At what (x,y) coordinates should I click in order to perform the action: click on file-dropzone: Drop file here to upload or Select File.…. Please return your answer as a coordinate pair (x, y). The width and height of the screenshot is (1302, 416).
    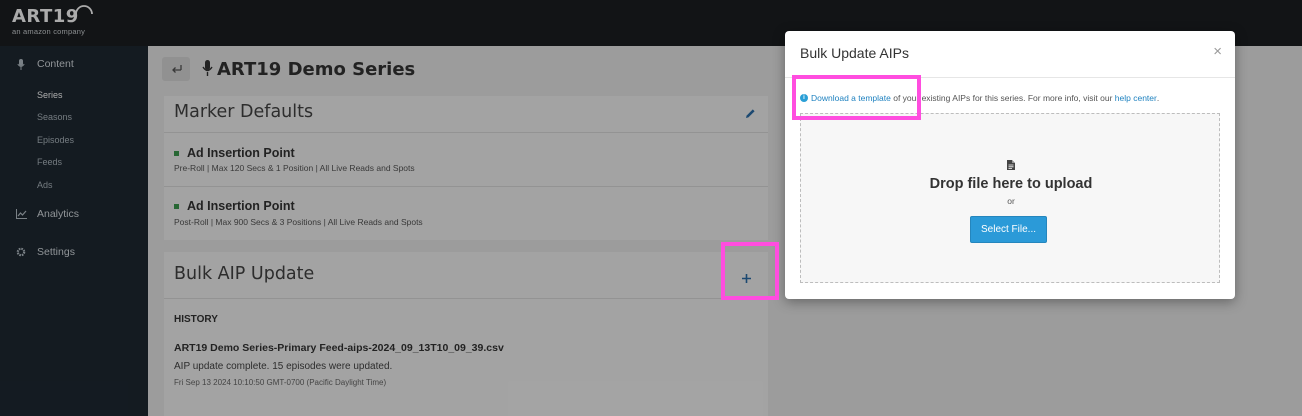
    Looking at the image, I should click on (1010, 198).